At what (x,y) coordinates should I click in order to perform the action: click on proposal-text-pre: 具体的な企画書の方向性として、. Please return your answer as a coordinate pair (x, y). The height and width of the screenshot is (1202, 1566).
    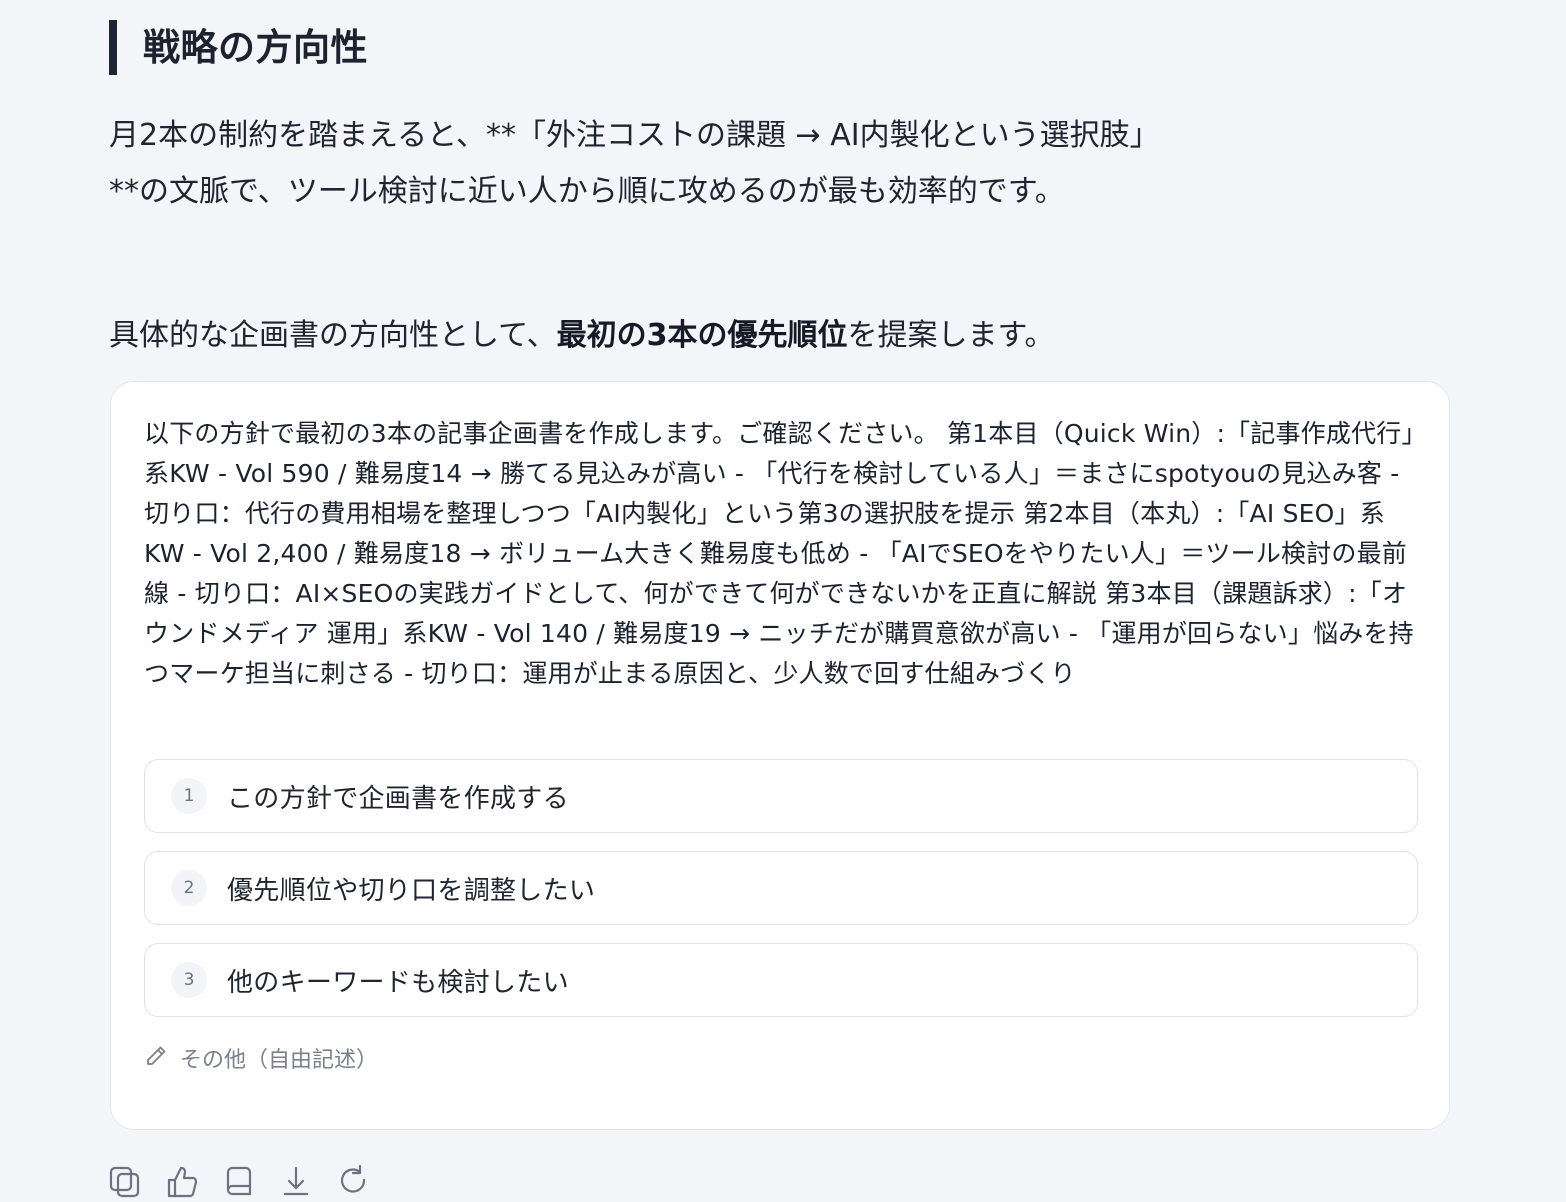
    Looking at the image, I should click on (333, 335).